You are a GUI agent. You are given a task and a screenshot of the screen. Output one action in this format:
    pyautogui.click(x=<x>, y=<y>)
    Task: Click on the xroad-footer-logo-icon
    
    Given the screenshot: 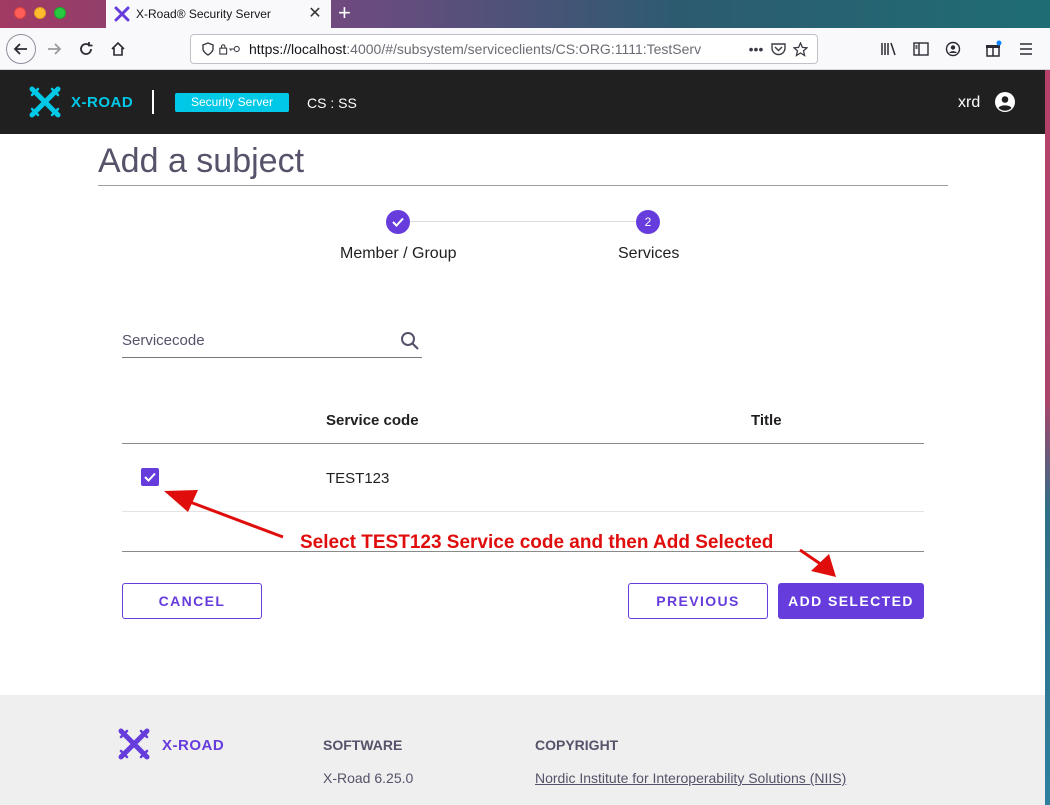 What is the action you would take?
    pyautogui.click(x=134, y=744)
    